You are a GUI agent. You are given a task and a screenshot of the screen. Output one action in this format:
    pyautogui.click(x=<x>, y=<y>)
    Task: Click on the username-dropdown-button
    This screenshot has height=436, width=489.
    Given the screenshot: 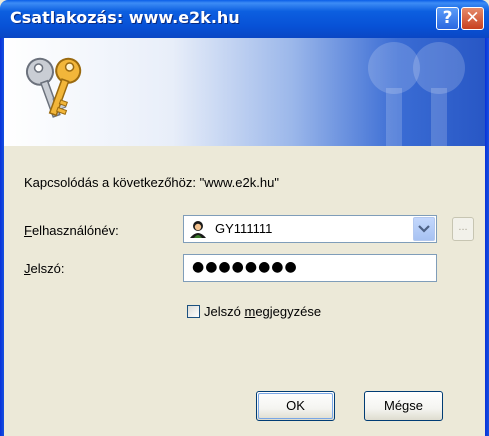 What is the action you would take?
    pyautogui.click(x=424, y=229)
    